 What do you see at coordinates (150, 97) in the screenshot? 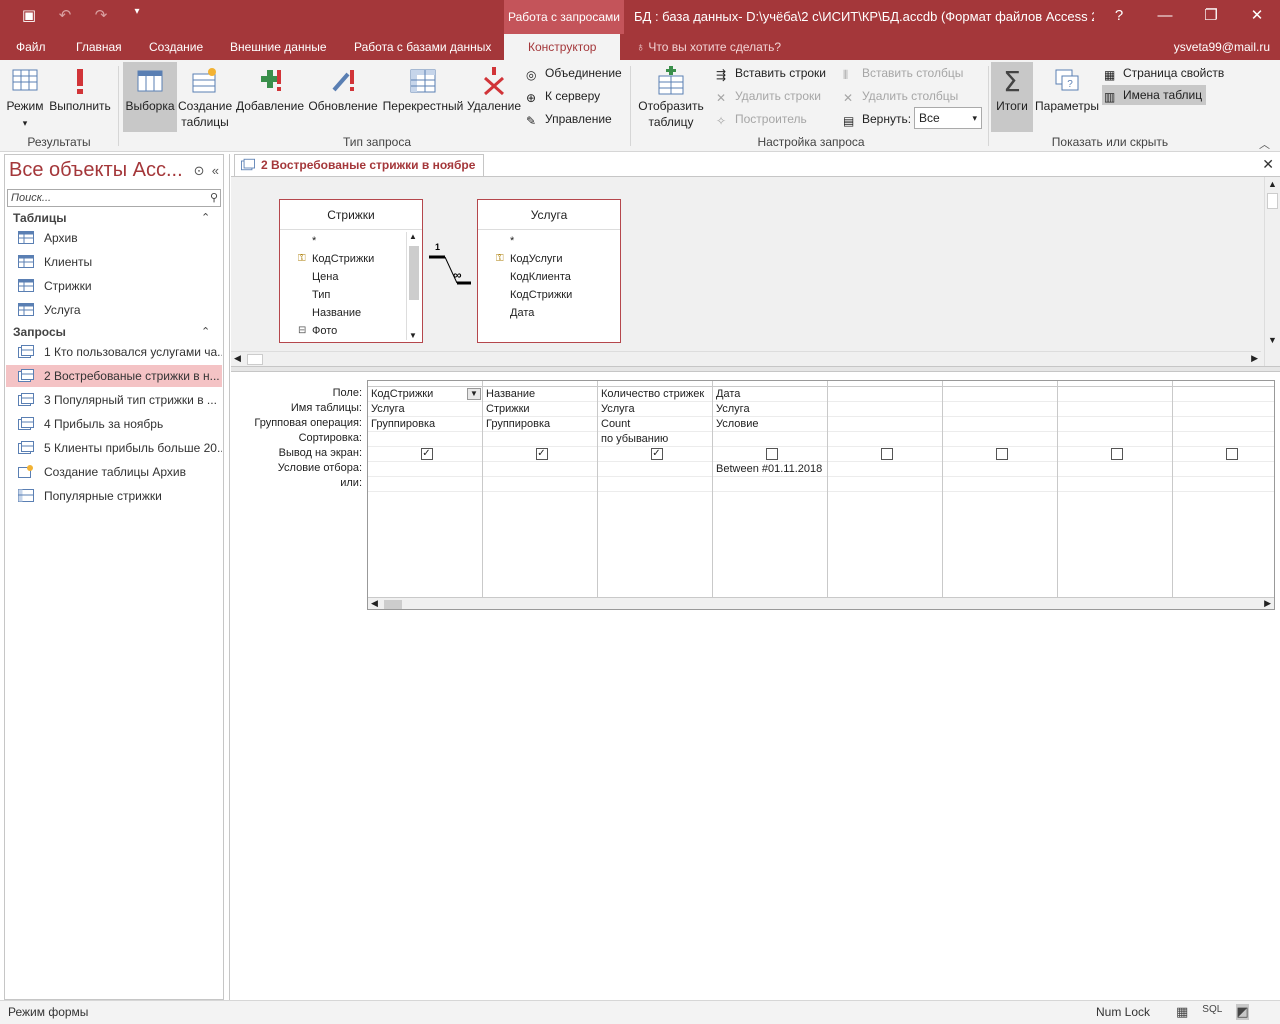
I see `select-query-button: Выборка` at bounding box center [150, 97].